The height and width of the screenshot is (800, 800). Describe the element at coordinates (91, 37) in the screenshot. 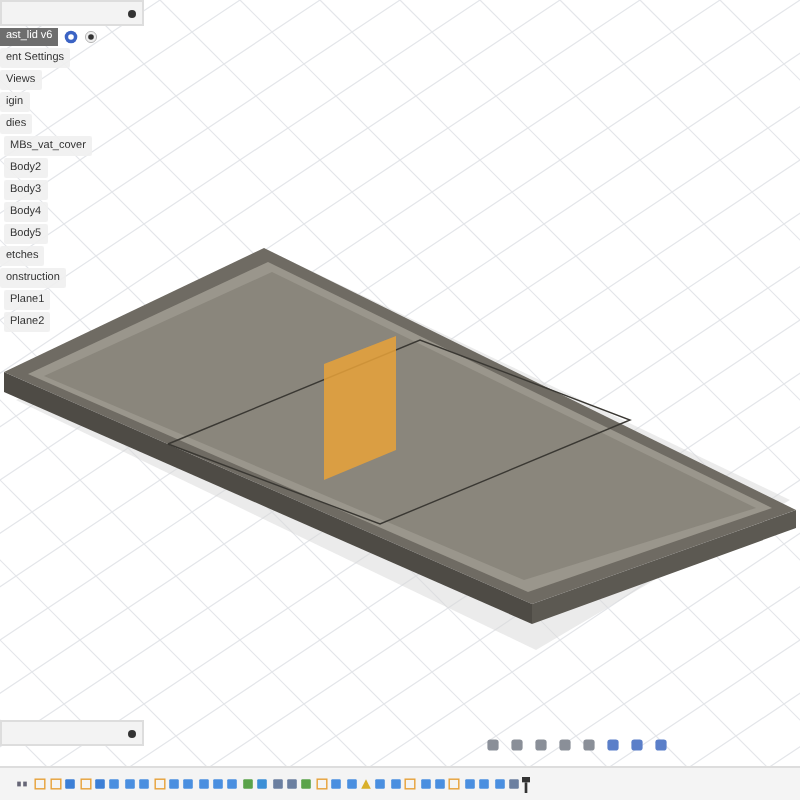

I see `dot-icon` at that location.